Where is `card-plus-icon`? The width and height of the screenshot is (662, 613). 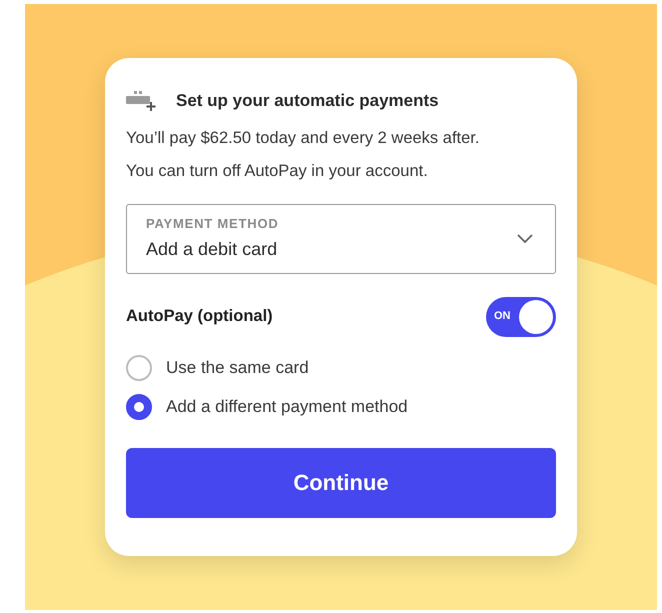
card-plus-icon is located at coordinates (141, 101).